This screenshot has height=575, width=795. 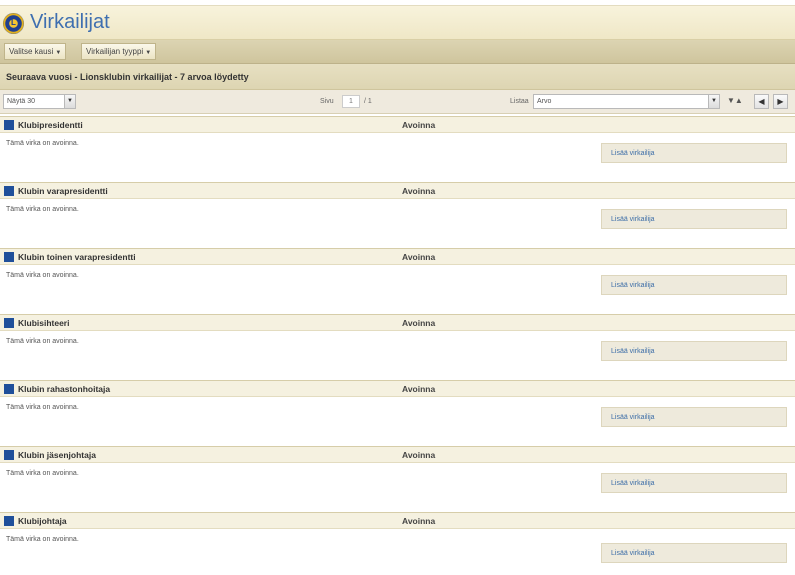 What do you see at coordinates (544, 101) in the screenshot?
I see `sort-value: Arvo` at bounding box center [544, 101].